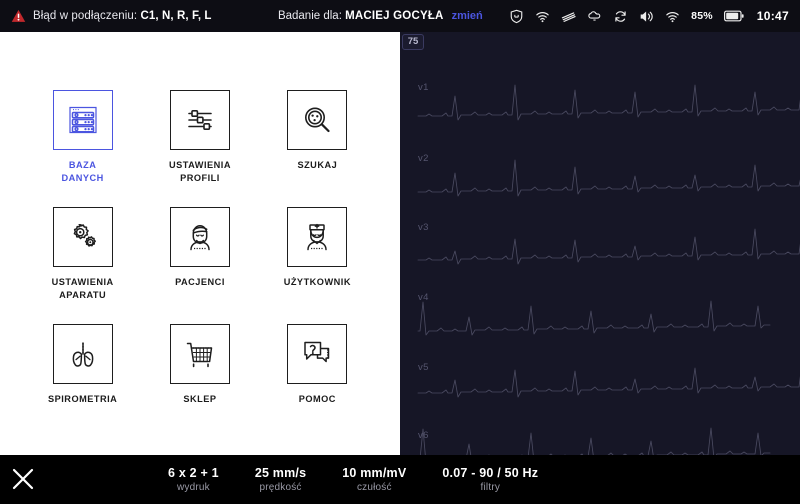  Describe the element at coordinates (423, 158) in the screenshot. I see `ecg-lead-label-v2: v2` at that location.